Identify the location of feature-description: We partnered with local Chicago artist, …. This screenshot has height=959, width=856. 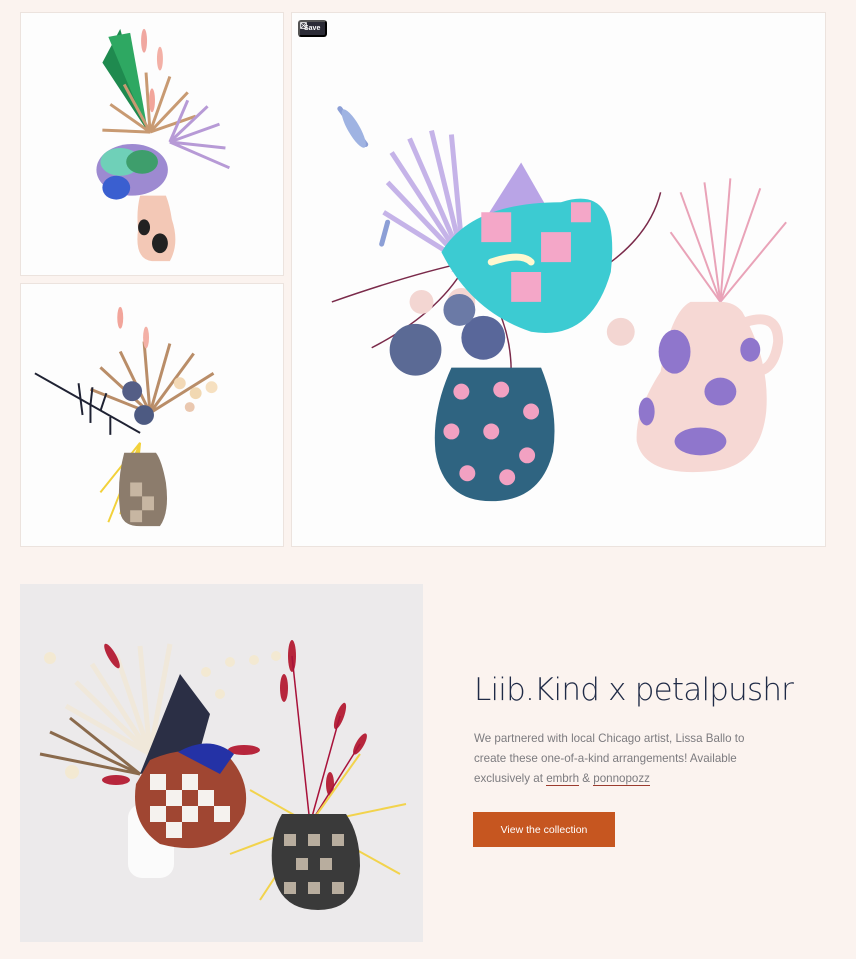
(626, 759).